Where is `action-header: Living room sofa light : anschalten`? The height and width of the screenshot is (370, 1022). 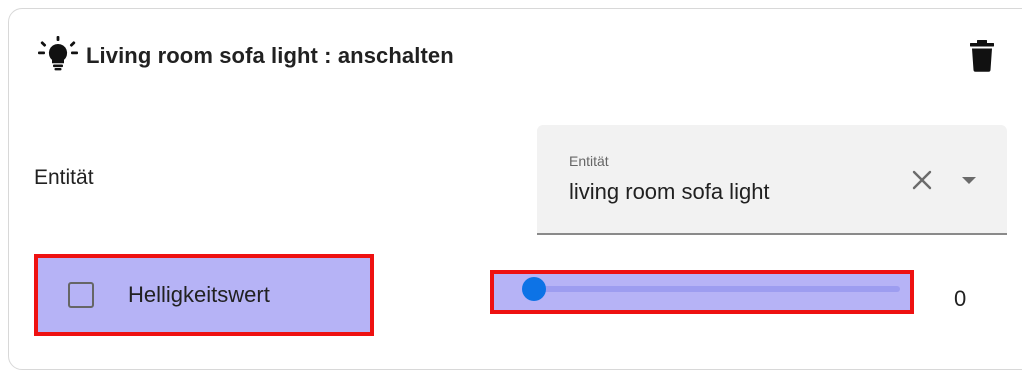 action-header: Living room sofa light : anschalten is located at coordinates (244, 56).